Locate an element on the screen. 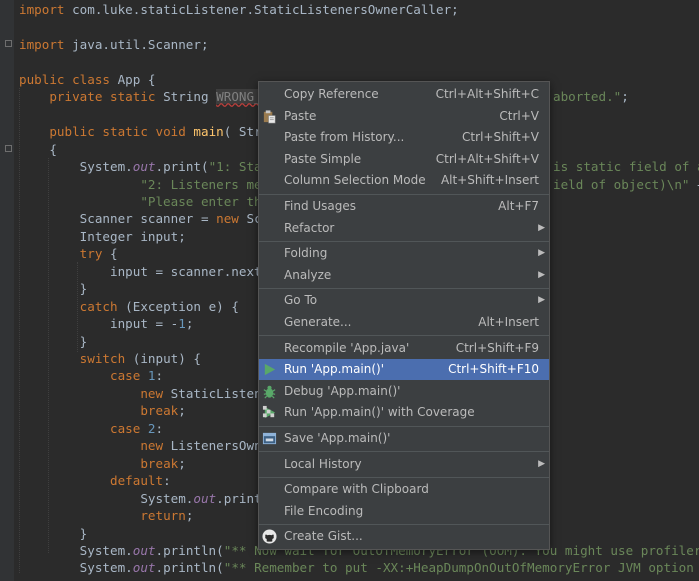 The width and height of the screenshot is (699, 581). menu-item-label: Folding is located at coordinates (306, 253).